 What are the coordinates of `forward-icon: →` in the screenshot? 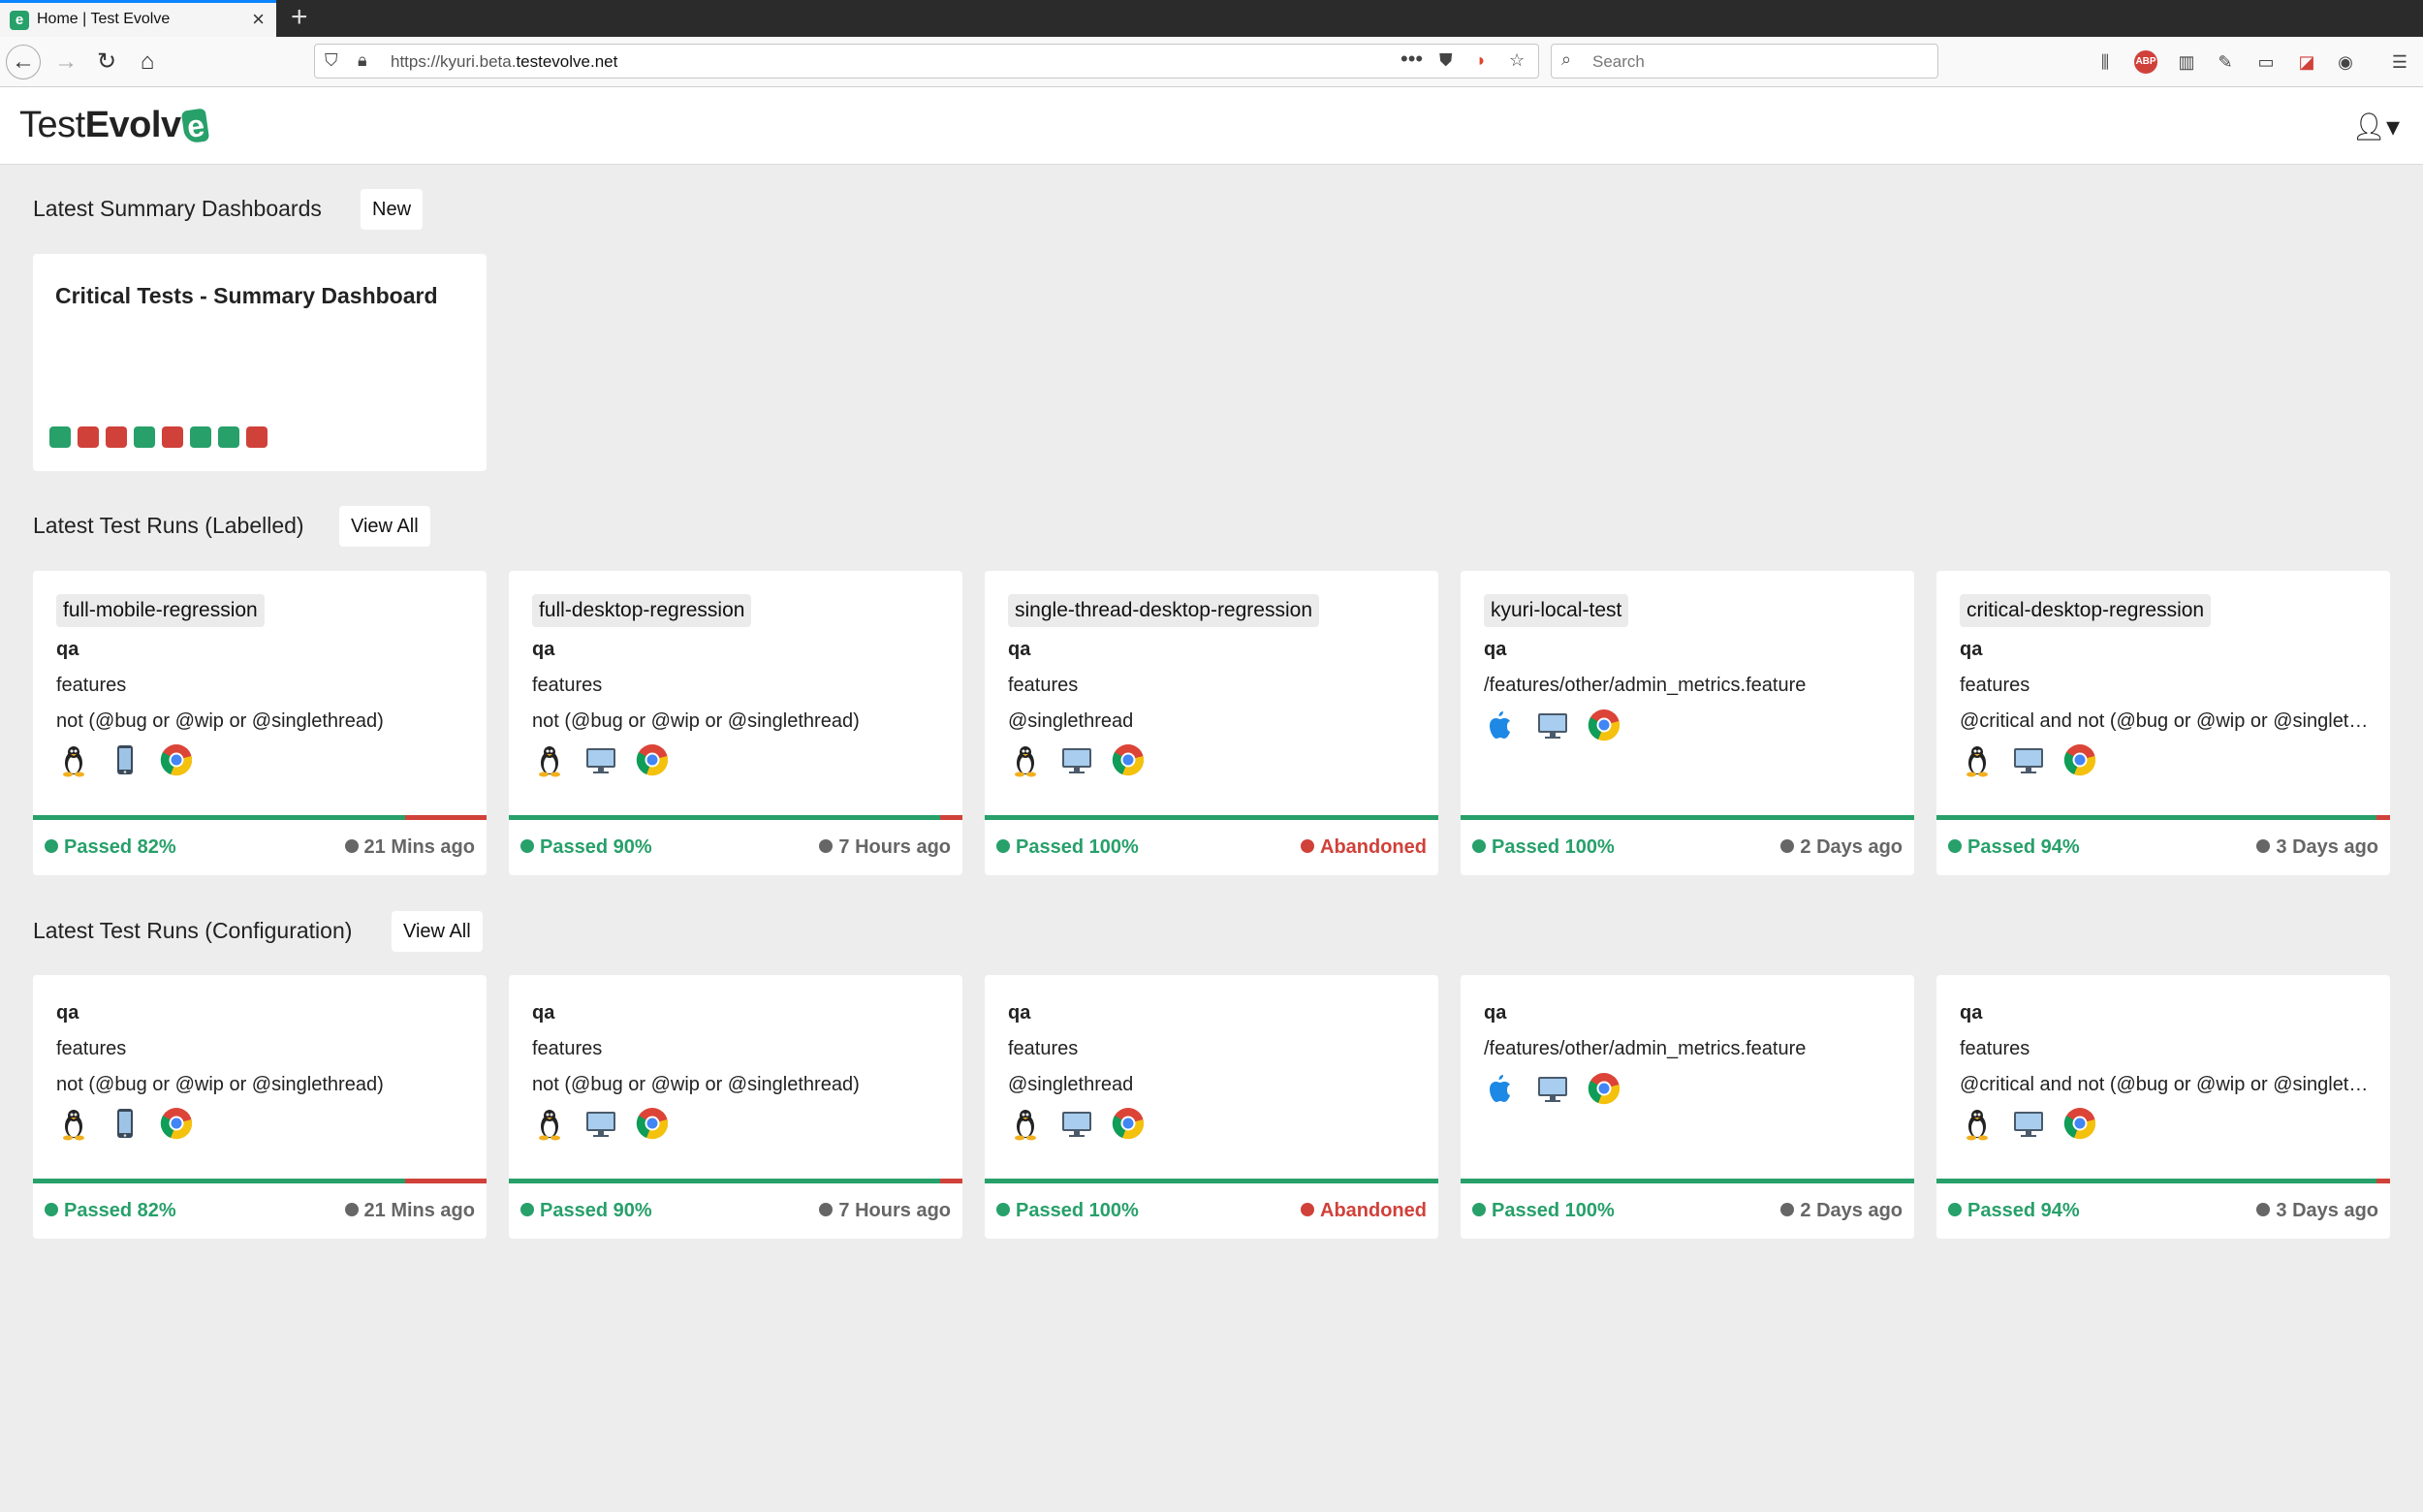 It's located at (65, 62).